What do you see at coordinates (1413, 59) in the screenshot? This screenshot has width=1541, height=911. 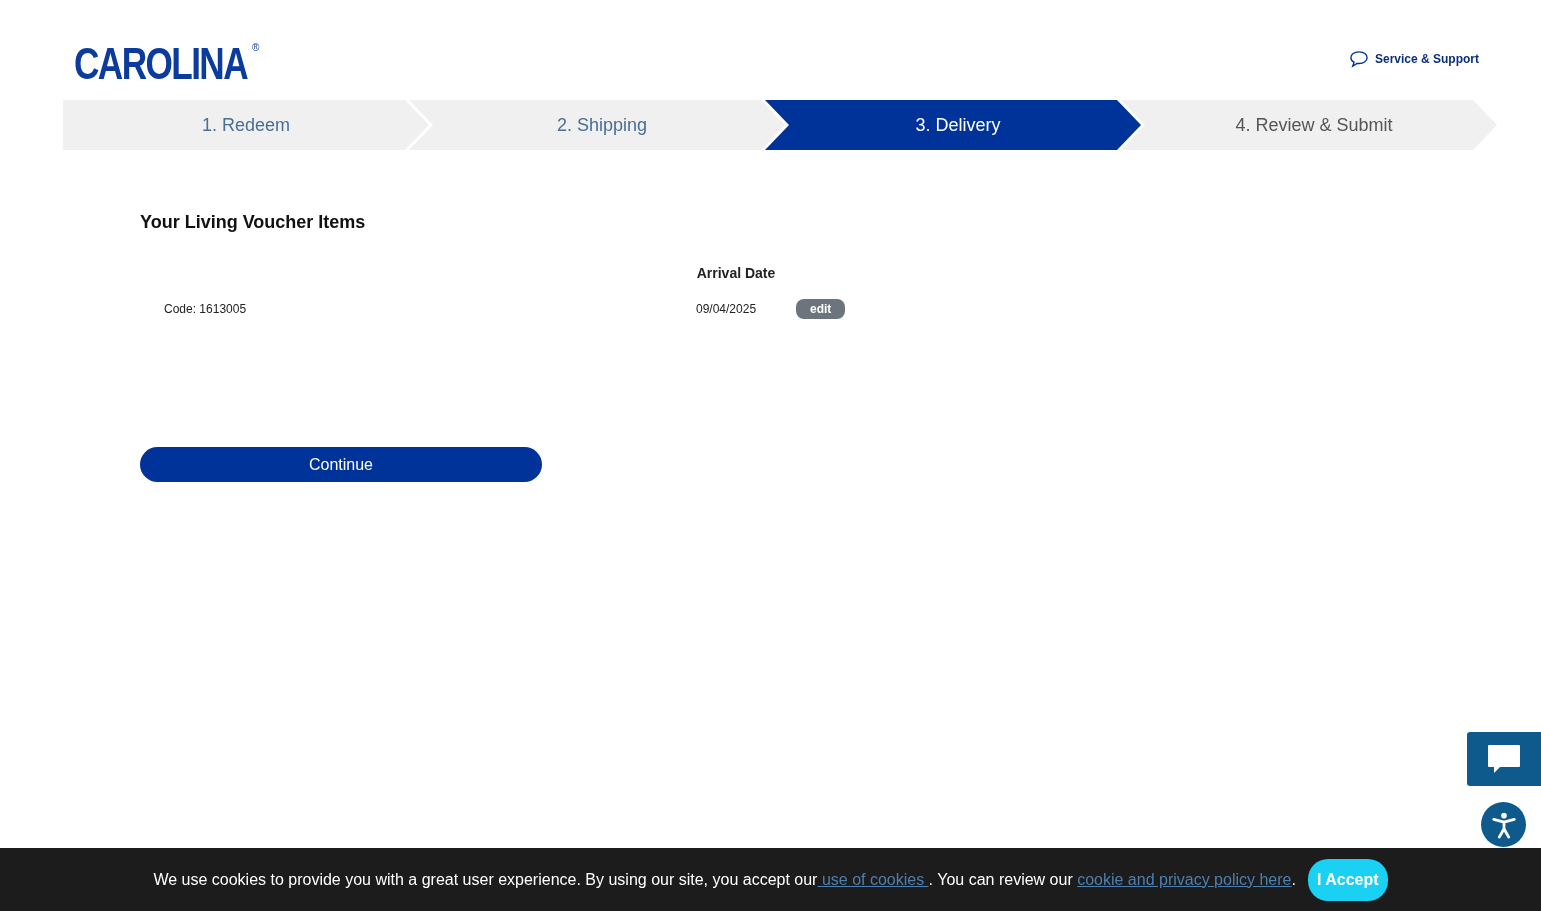 I see `support-link: Service & Support` at bounding box center [1413, 59].